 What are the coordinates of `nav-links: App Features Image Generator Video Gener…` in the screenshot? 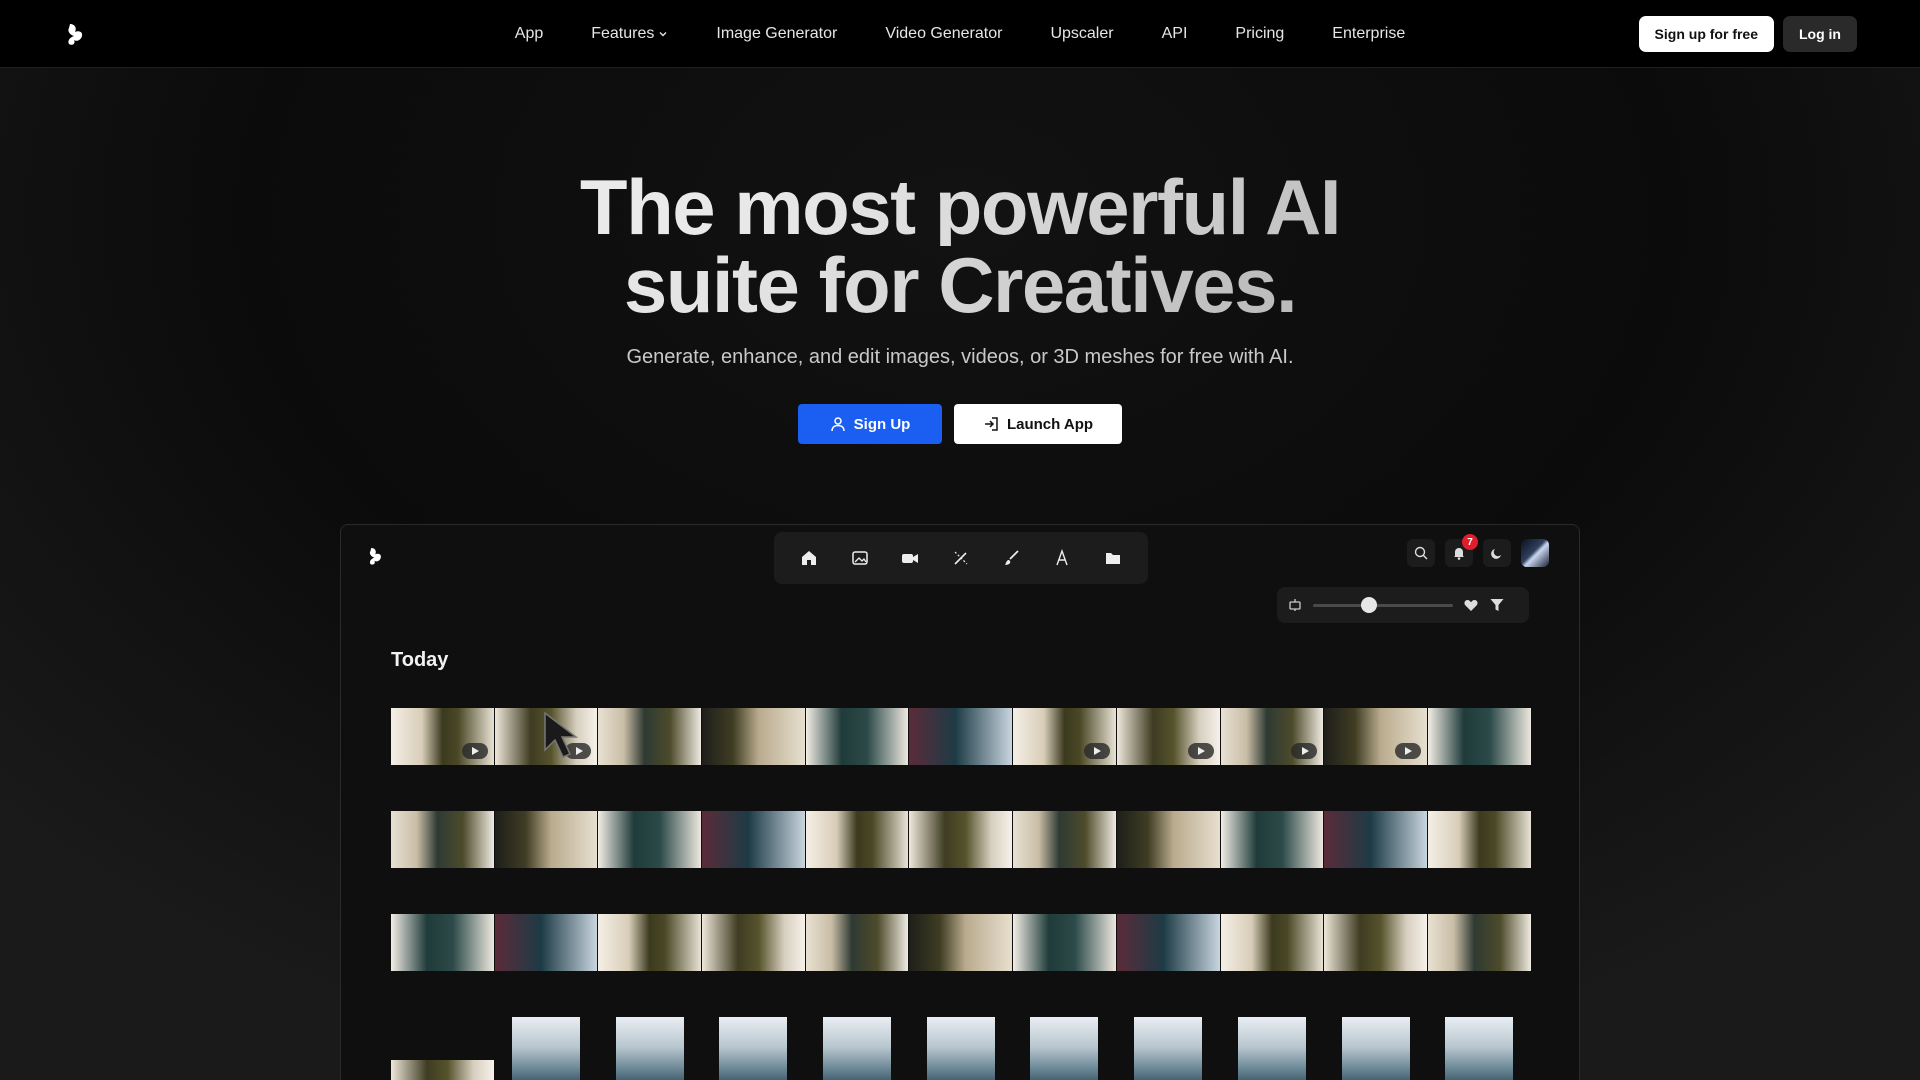 It's located at (960, 34).